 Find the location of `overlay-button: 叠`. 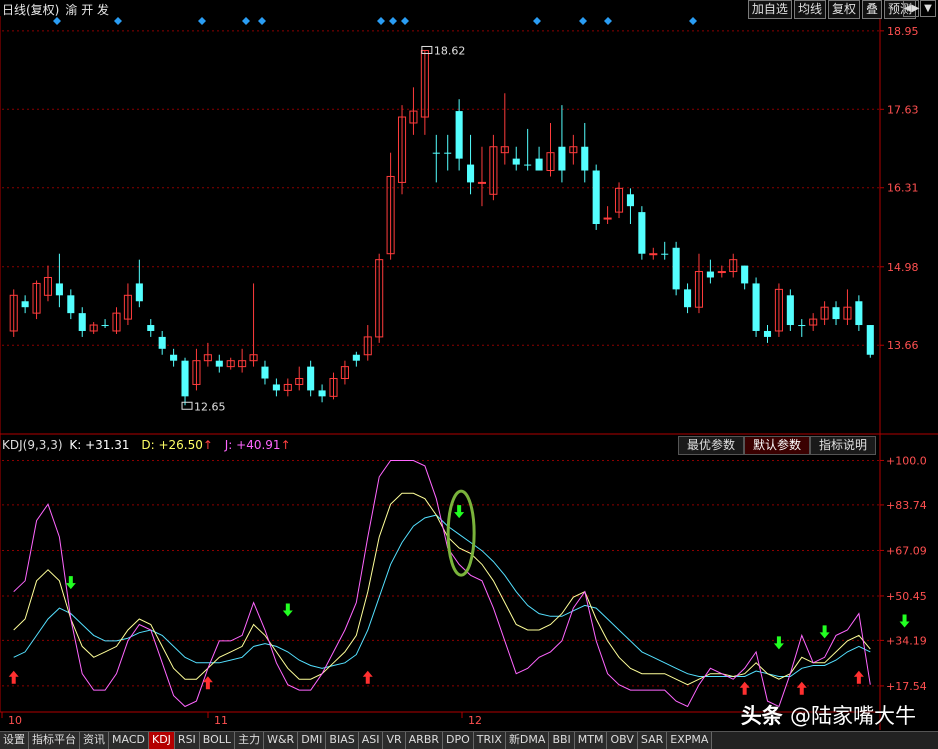

overlay-button: 叠 is located at coordinates (871, 9).